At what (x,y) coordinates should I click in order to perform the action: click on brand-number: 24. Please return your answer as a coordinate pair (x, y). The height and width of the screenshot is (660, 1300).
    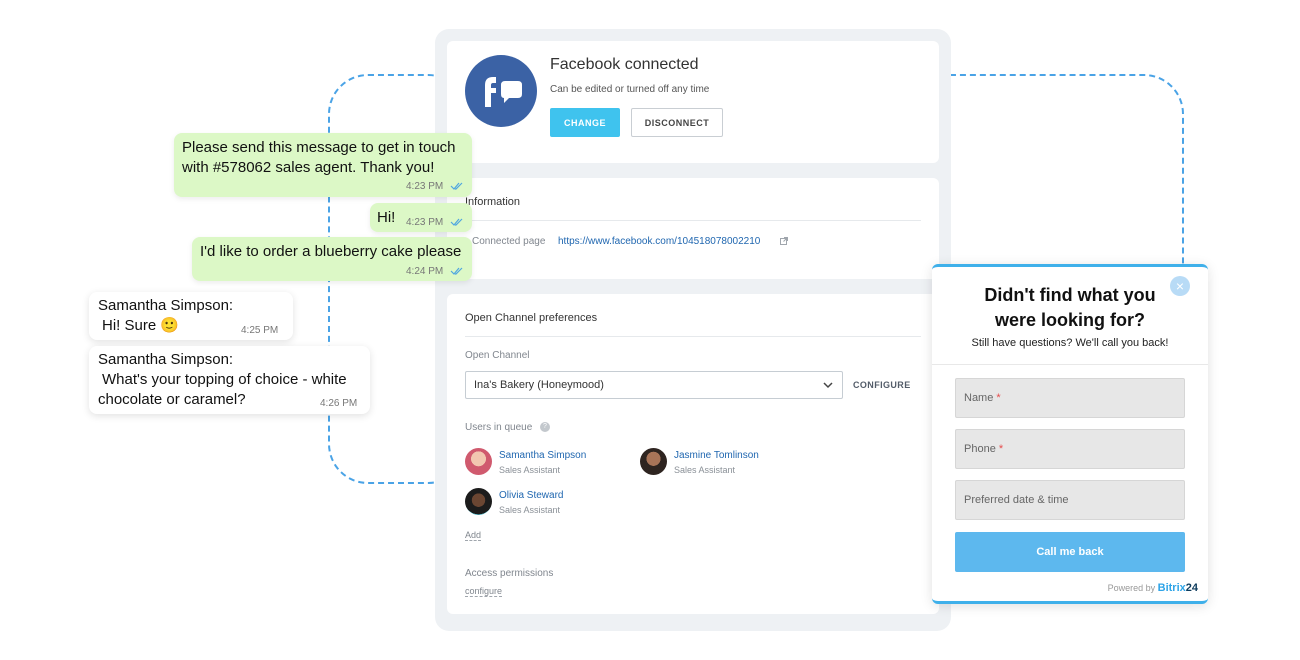
    Looking at the image, I should click on (1191, 588).